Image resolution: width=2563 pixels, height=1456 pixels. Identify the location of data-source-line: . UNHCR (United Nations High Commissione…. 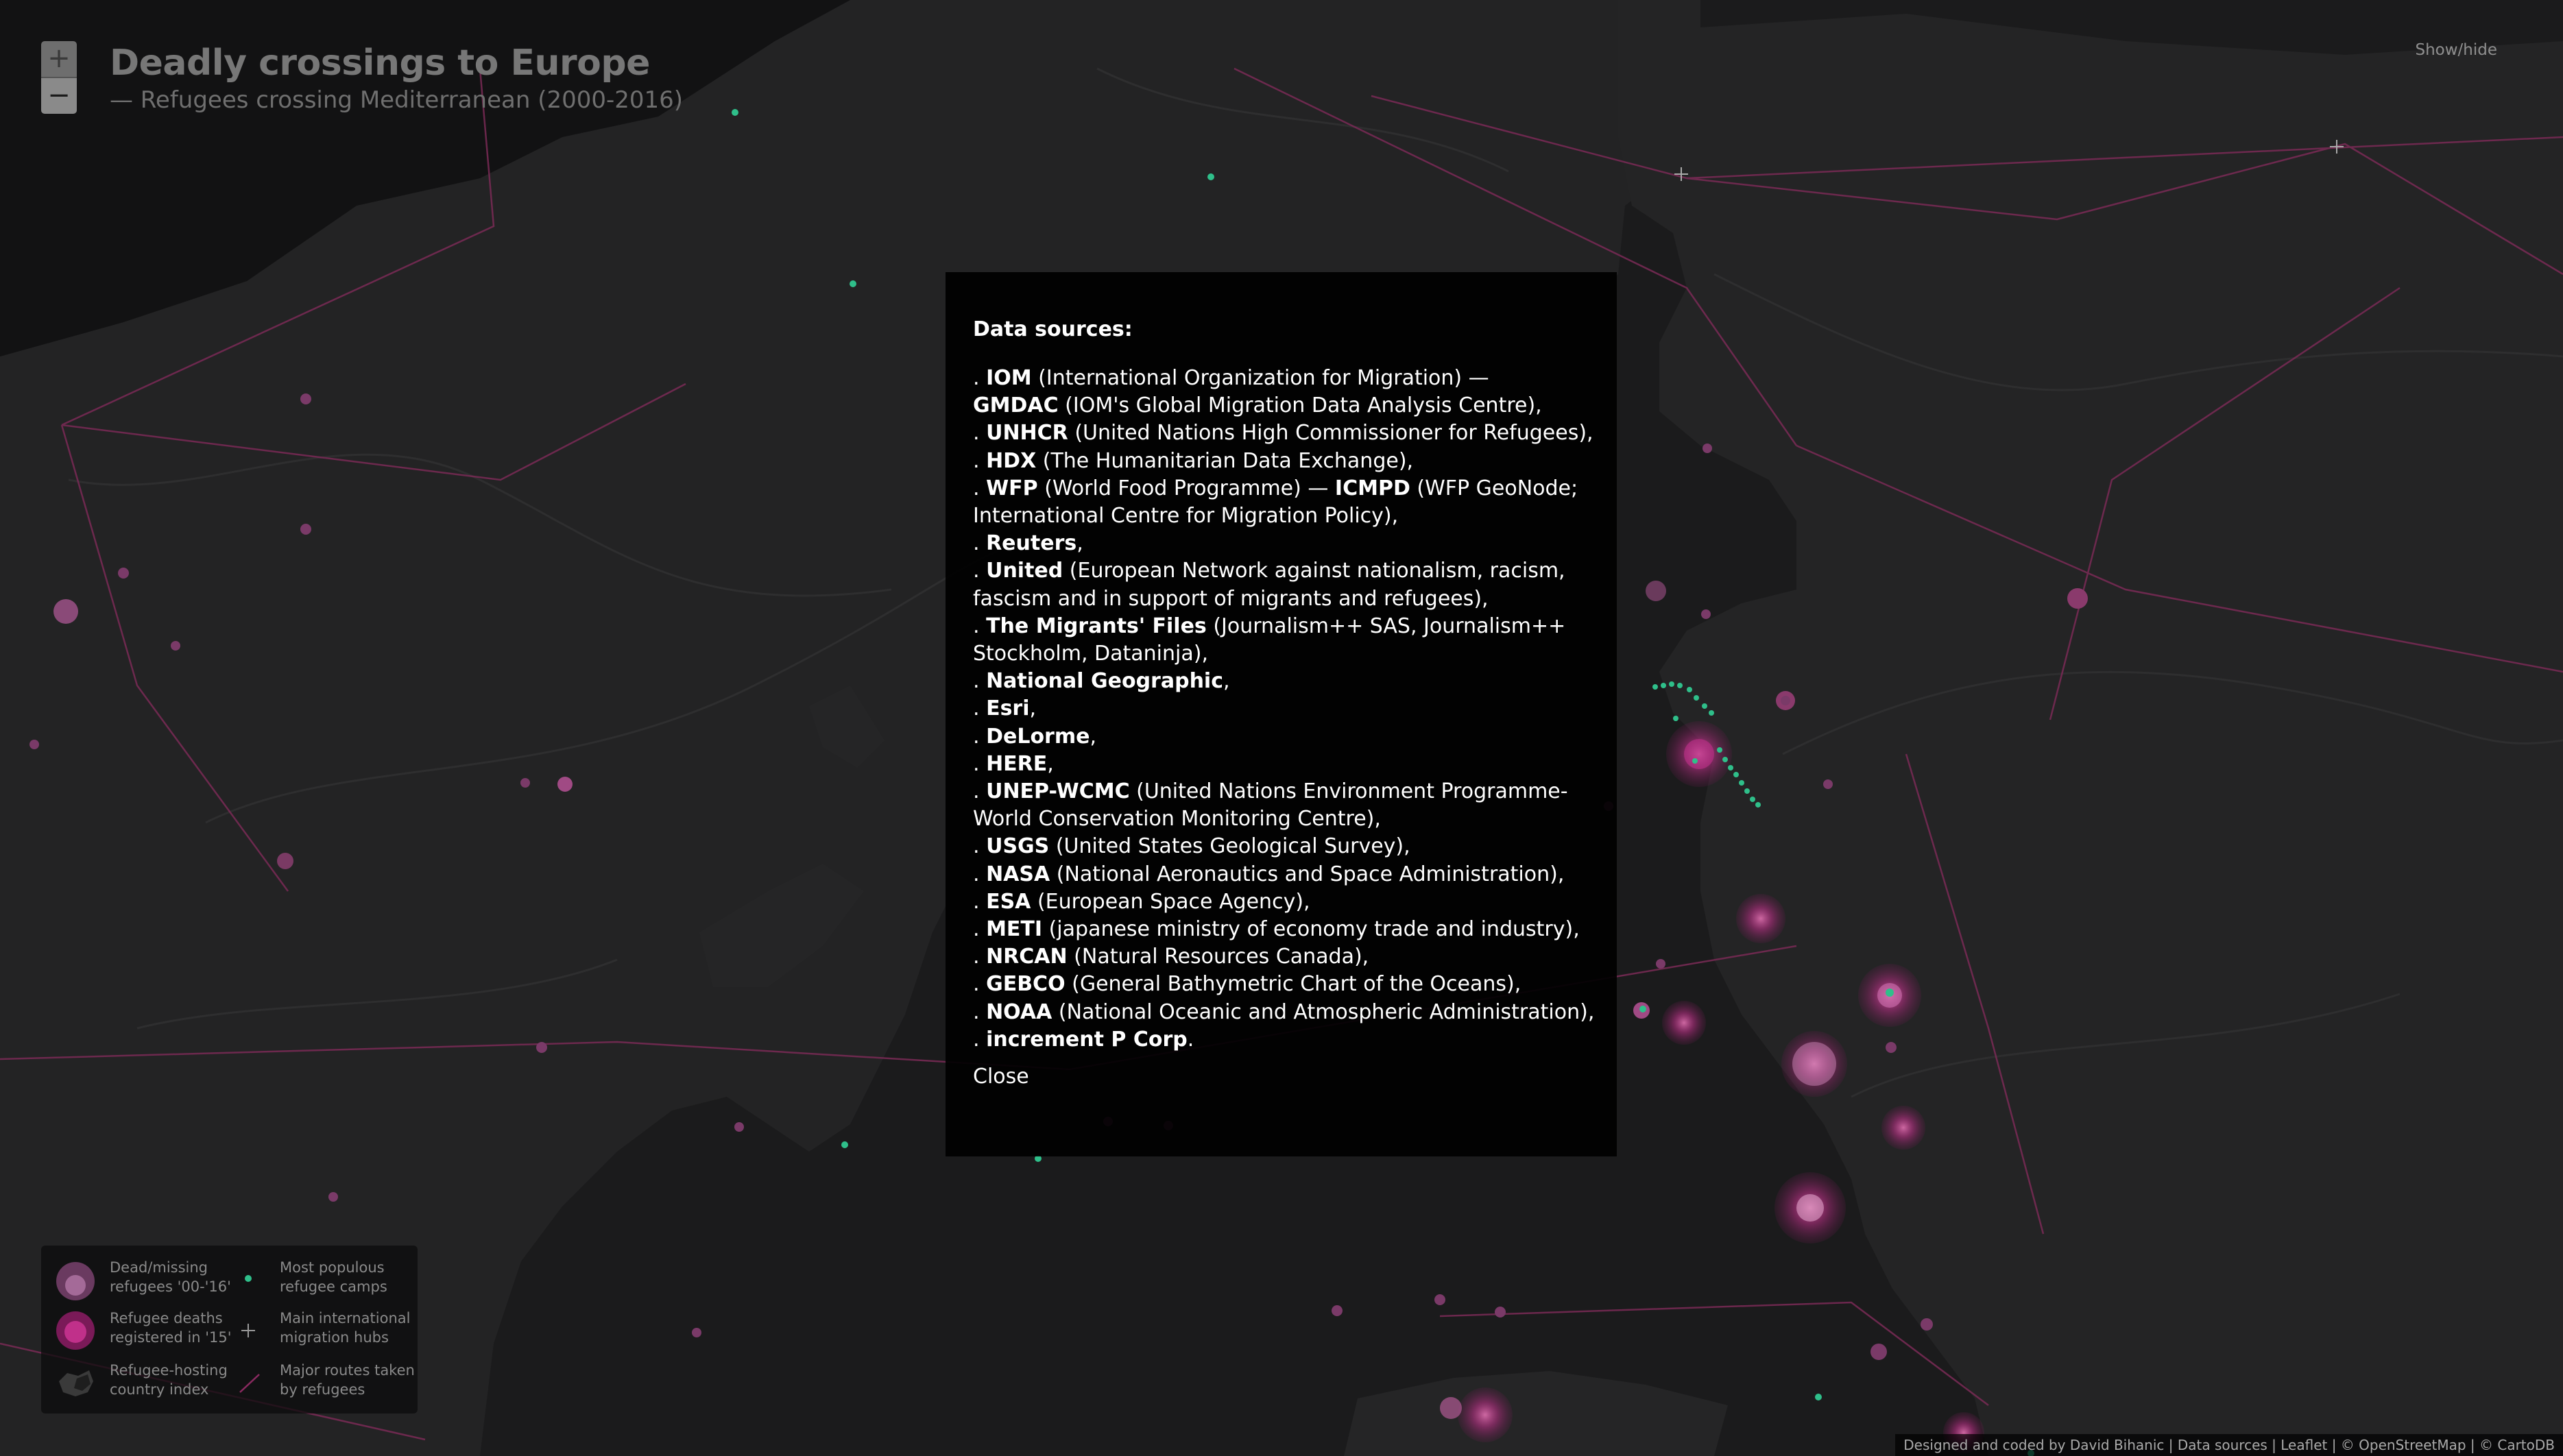
(1283, 433).